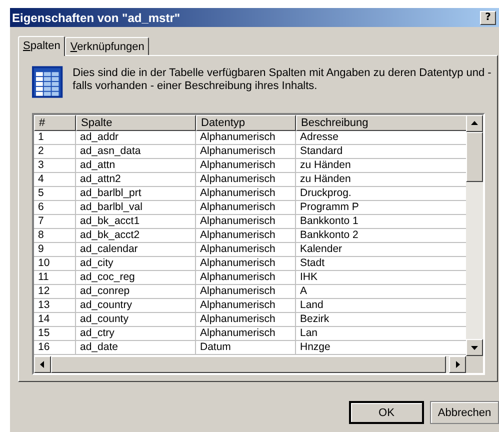  Describe the element at coordinates (55, 278) in the screenshot. I see `table-cell: 11` at that location.